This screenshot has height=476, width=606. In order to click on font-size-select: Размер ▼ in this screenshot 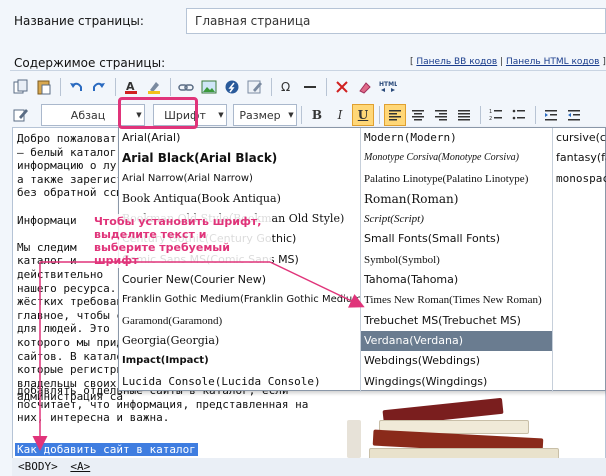, I will do `click(265, 115)`.